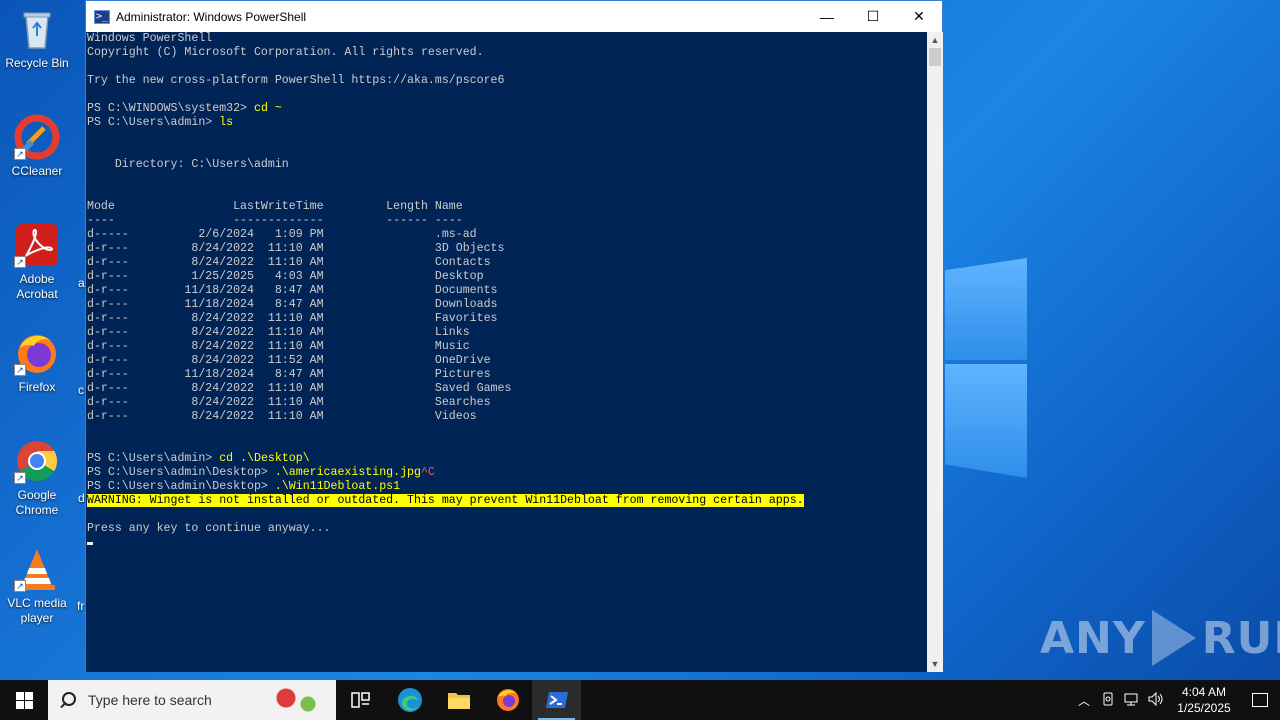 The image size is (1280, 720). Describe the element at coordinates (1132, 700) in the screenshot. I see `network-icon` at that location.